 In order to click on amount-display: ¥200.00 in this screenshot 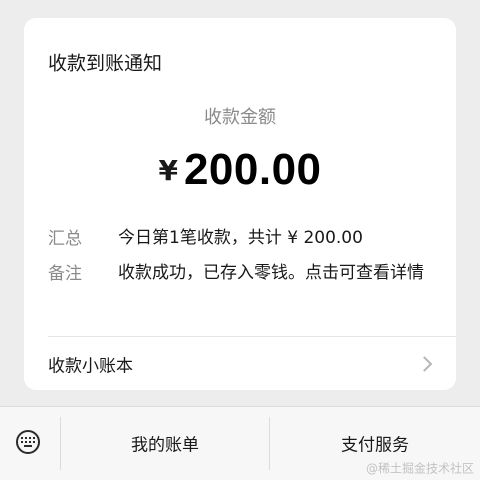, I will do `click(240, 170)`.